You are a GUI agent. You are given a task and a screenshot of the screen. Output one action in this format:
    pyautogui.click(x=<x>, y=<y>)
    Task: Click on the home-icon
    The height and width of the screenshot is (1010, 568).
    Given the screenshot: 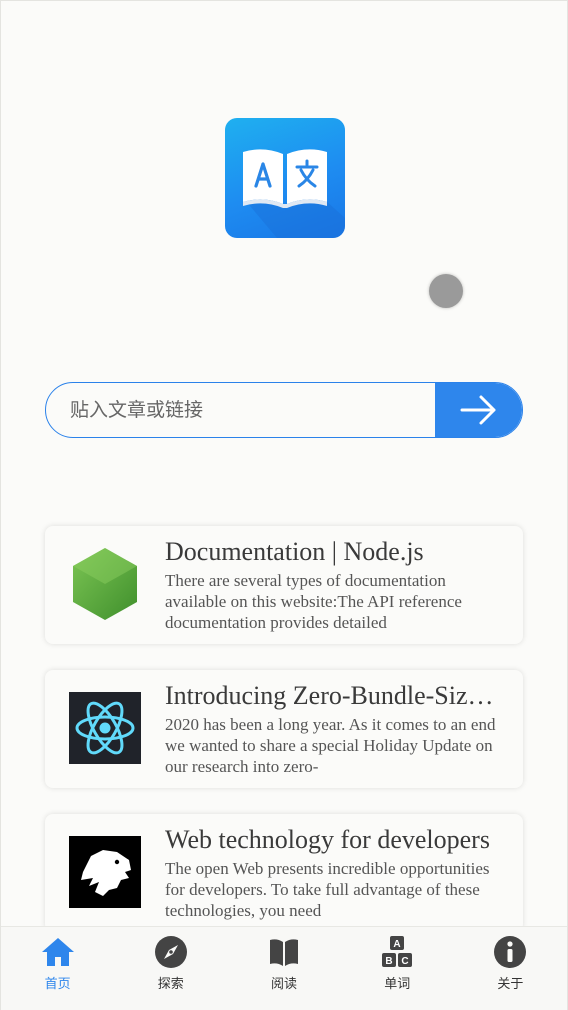 What is the action you would take?
    pyautogui.click(x=58, y=952)
    